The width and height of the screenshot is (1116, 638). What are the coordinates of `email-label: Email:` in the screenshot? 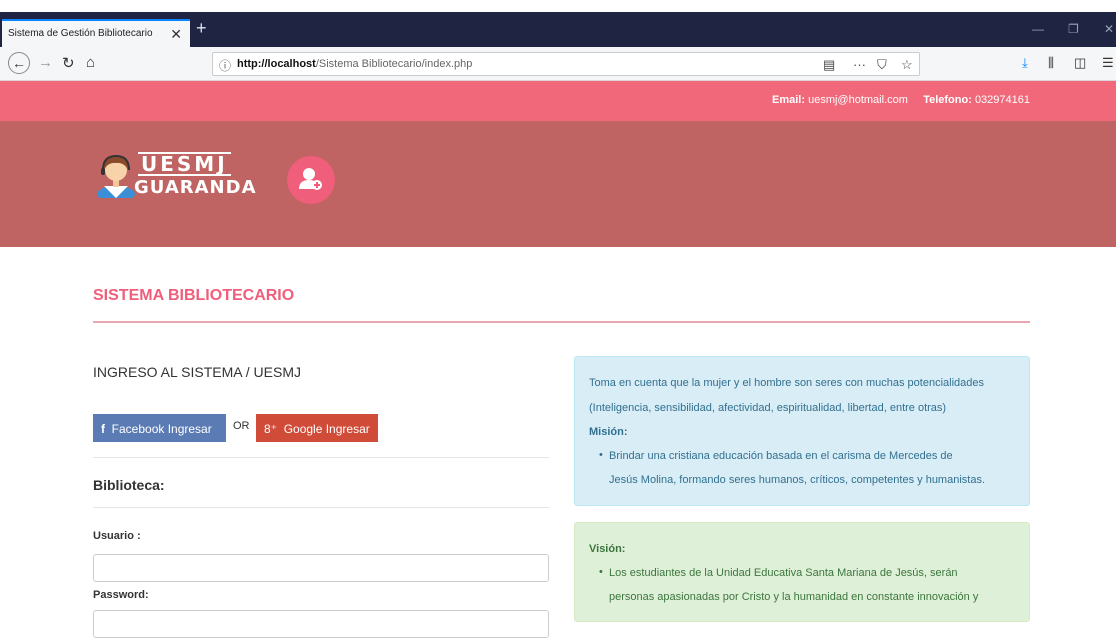 It's located at (789, 100).